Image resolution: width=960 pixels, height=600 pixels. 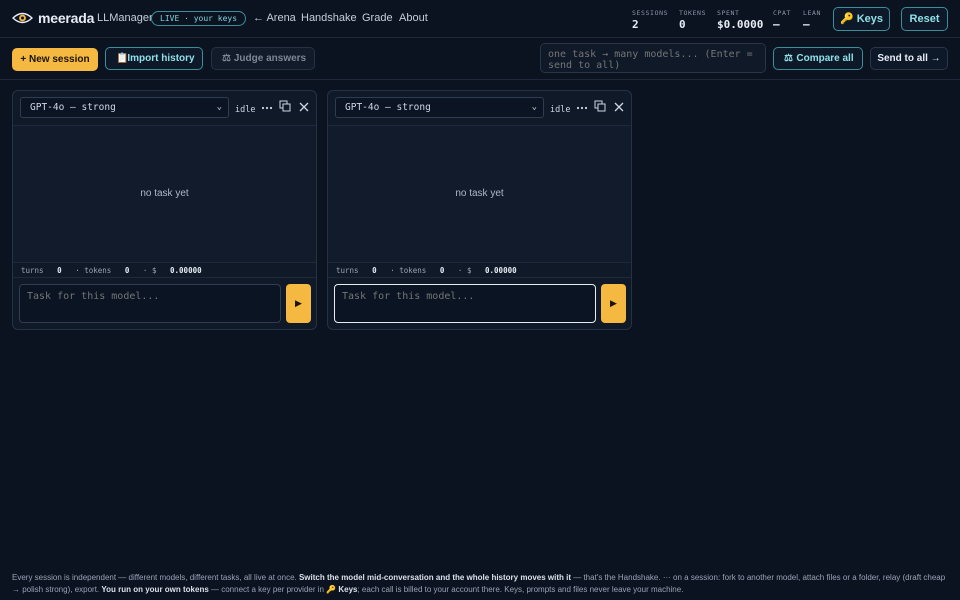 I want to click on stat-spent: SPENT $0.0000, so click(x=740, y=20).